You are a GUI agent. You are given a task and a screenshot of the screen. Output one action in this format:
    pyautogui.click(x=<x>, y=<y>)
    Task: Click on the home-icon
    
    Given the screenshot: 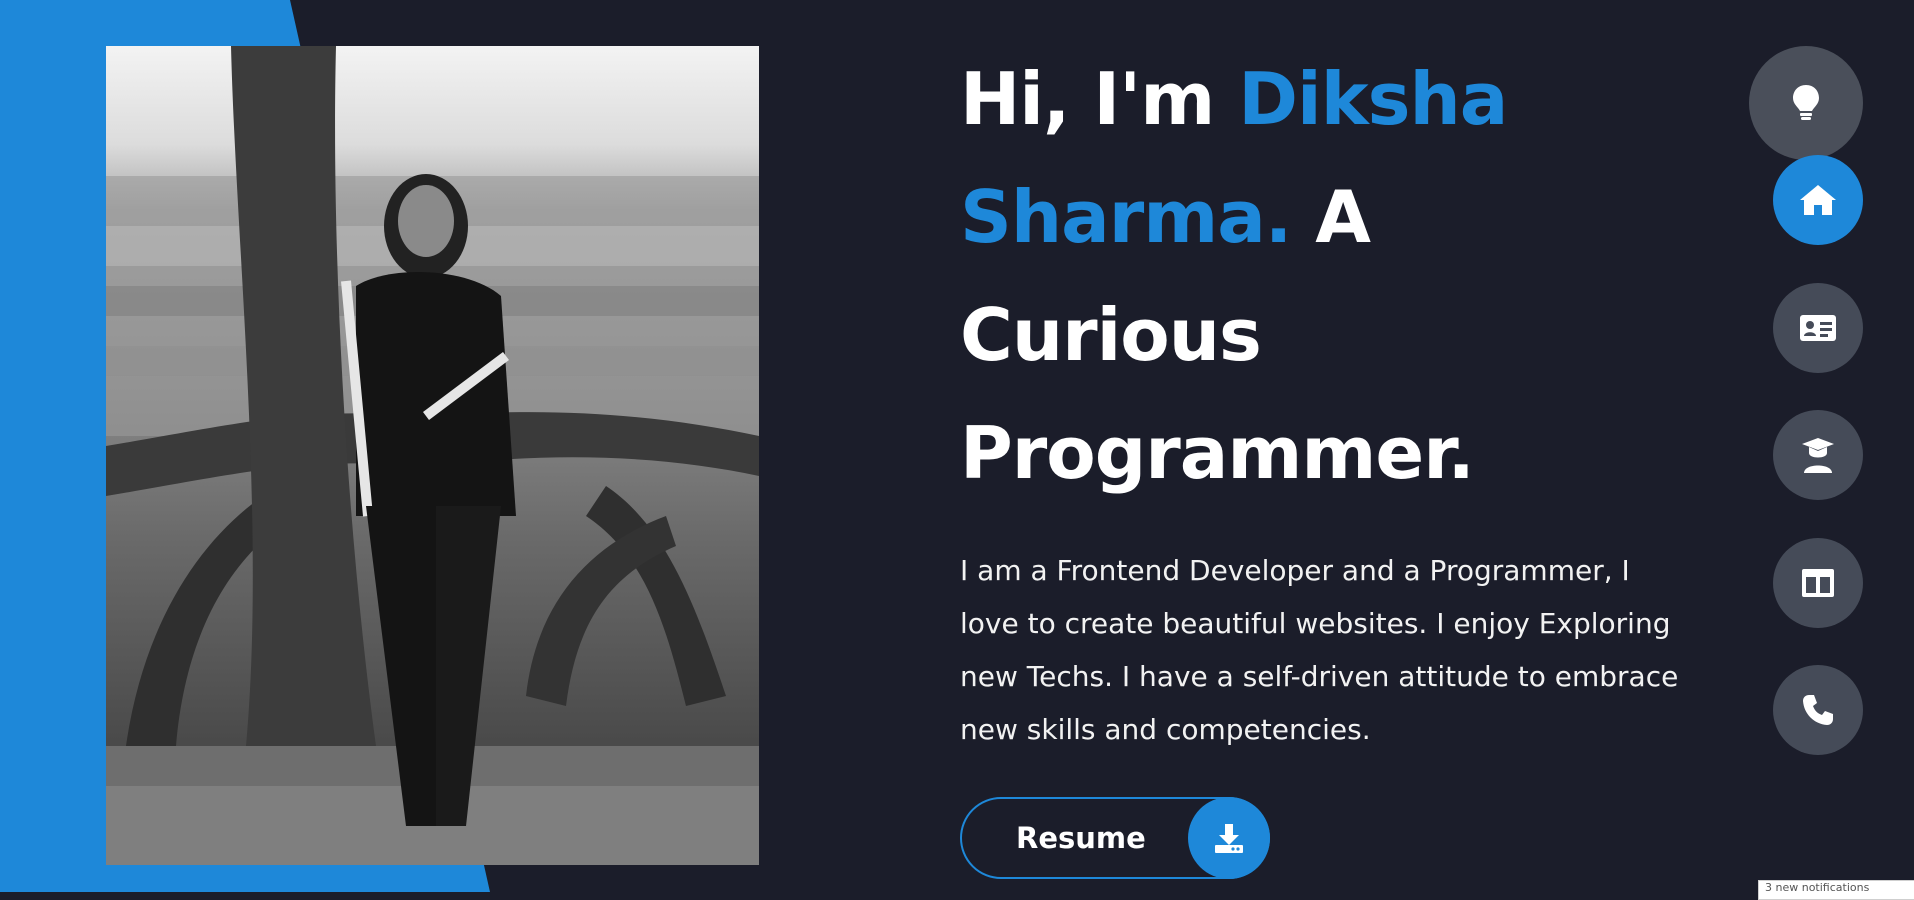 What is the action you would take?
    pyautogui.click(x=1818, y=200)
    